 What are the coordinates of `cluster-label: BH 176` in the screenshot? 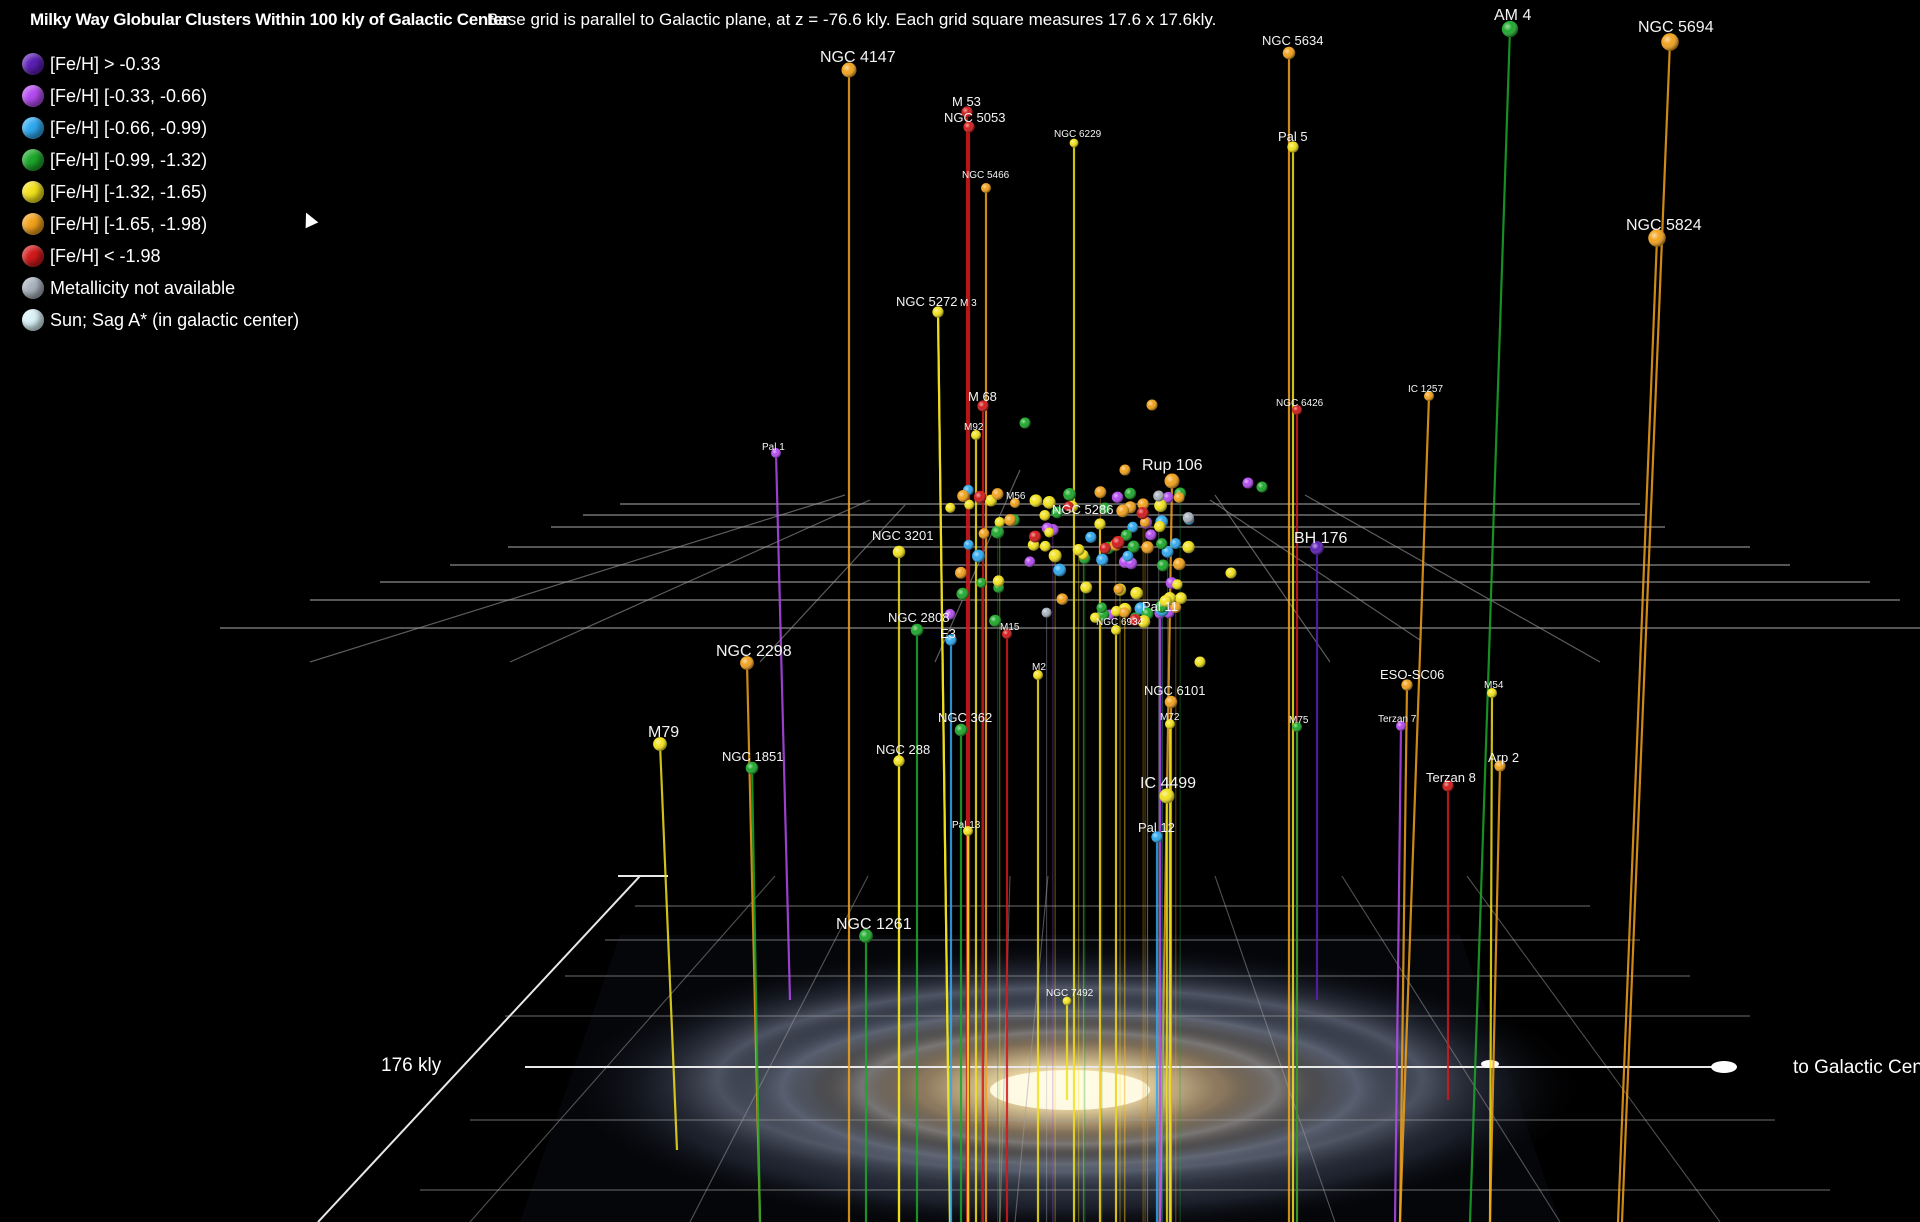 It's located at (1320, 538).